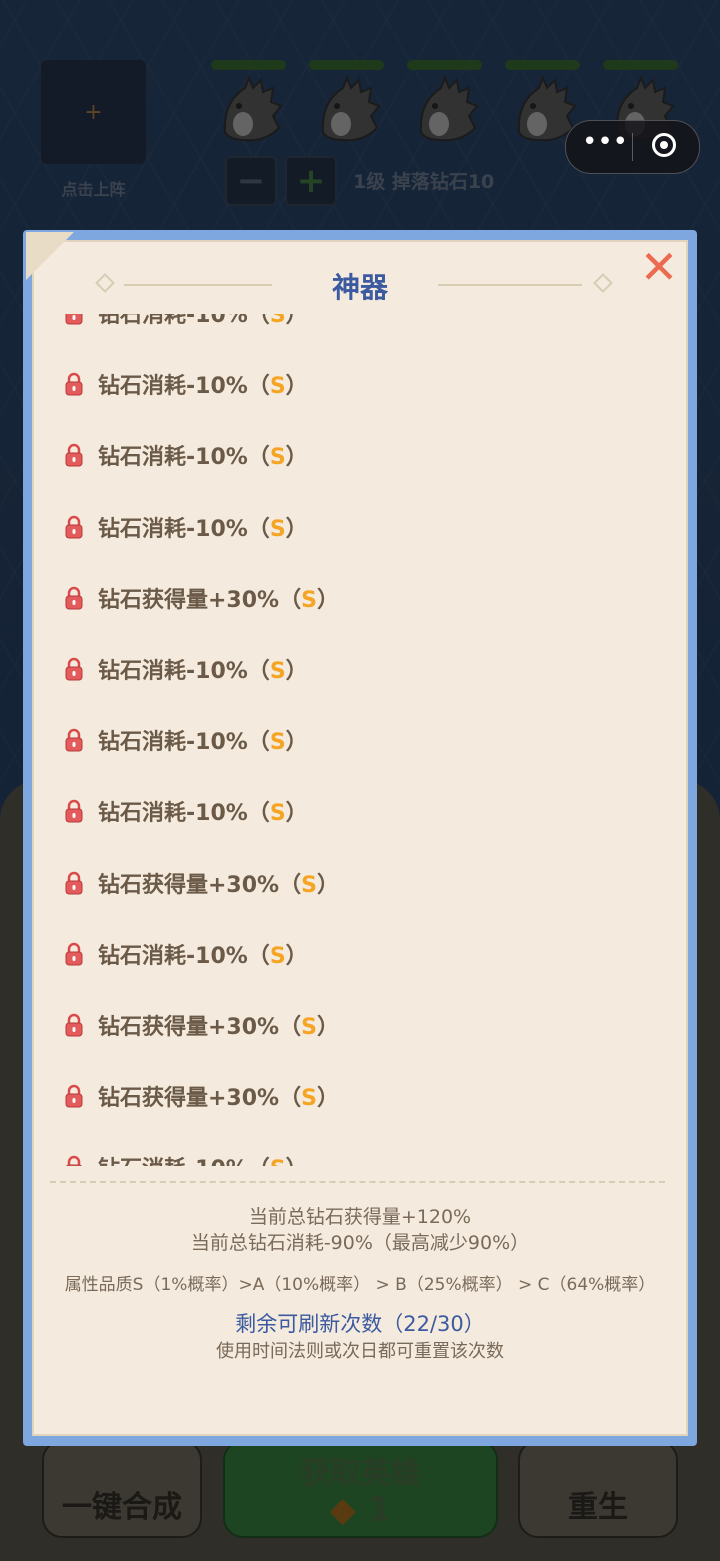 This screenshot has height=1561, width=720. What do you see at coordinates (359, 287) in the screenshot?
I see `dialog-title: 神器` at bounding box center [359, 287].